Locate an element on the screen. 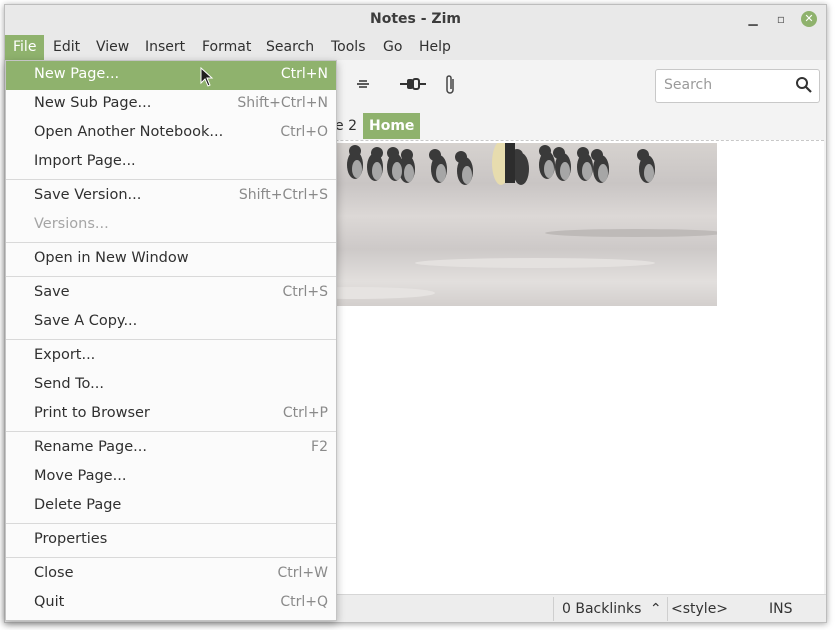 The height and width of the screenshot is (630, 836). menu-item-label: Print to Browser is located at coordinates (92, 413).